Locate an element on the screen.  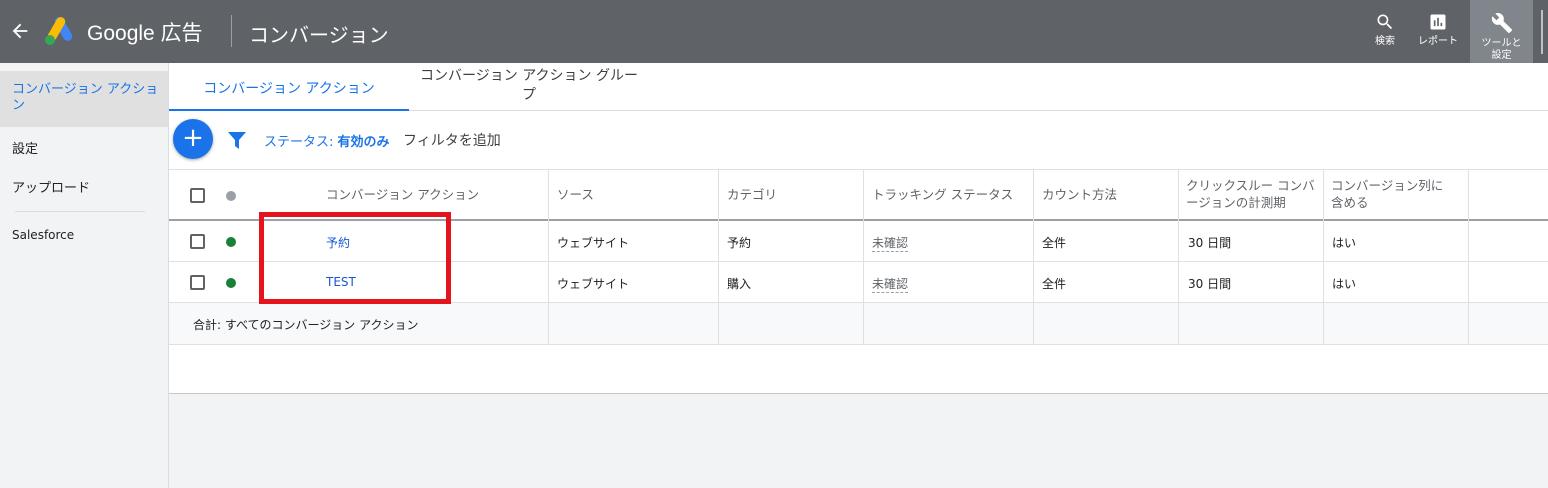
reports-label: レポート is located at coordinates (1438, 41).